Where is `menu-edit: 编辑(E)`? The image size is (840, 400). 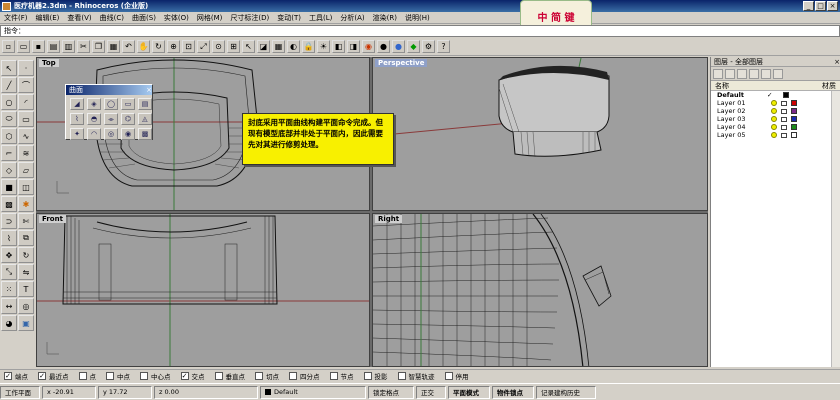 menu-edit: 编辑(E) is located at coordinates (48, 18).